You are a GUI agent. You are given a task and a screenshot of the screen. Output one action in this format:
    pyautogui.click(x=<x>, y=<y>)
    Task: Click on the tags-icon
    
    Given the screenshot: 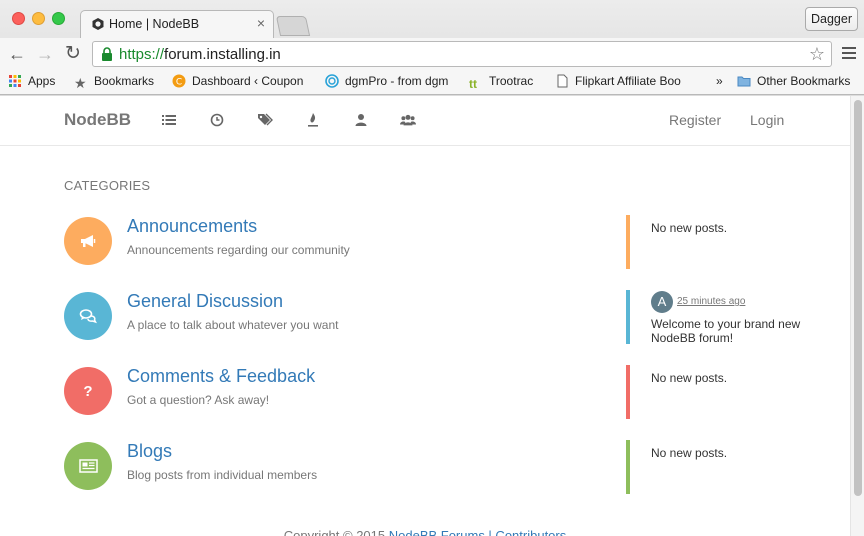 What is the action you would take?
    pyautogui.click(x=265, y=120)
    